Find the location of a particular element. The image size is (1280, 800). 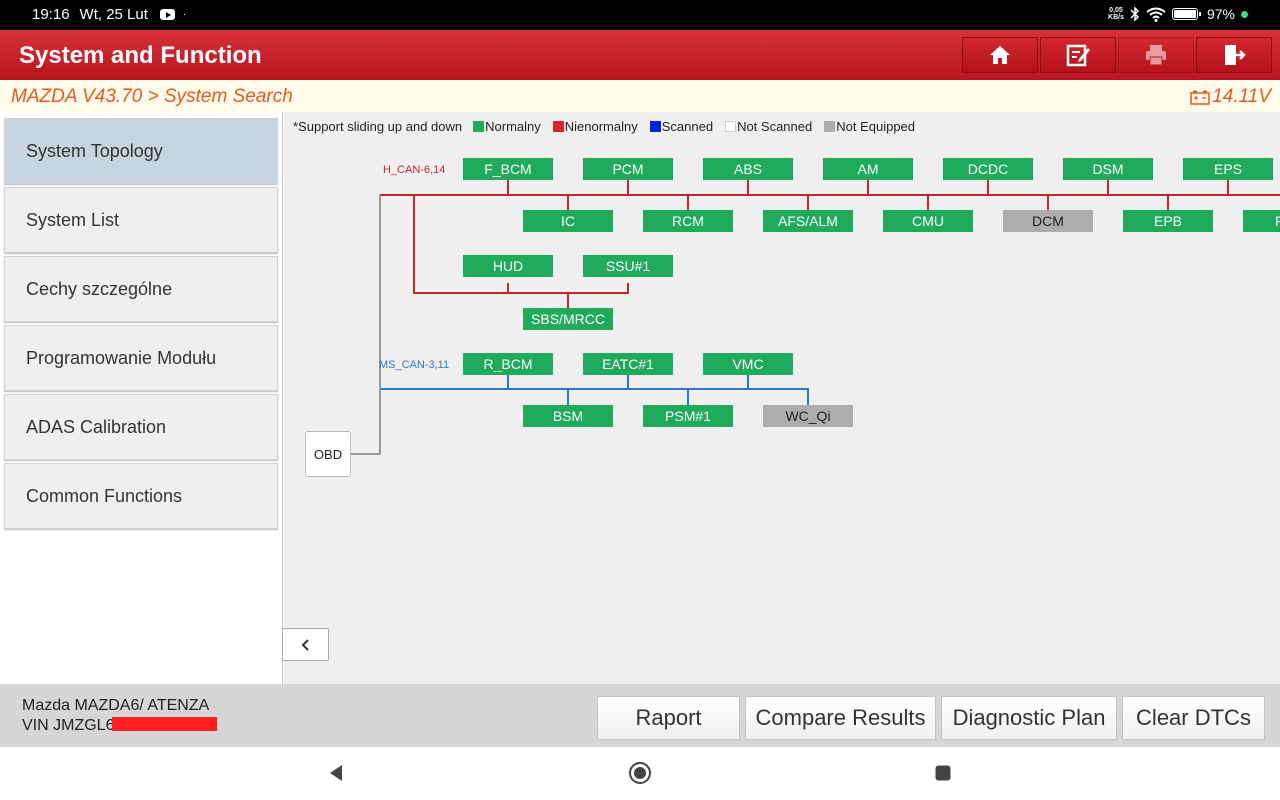

privacy-indicator-icon is located at coordinates (1244, 14).